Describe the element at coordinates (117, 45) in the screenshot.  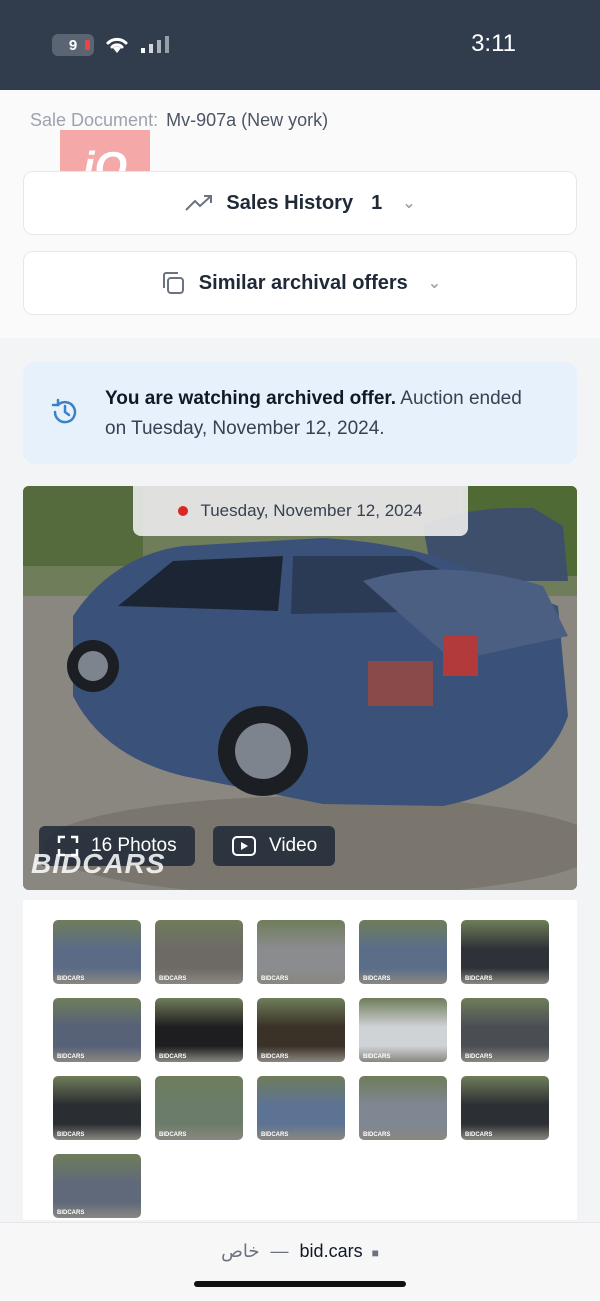
I see `wifi-icon` at that location.